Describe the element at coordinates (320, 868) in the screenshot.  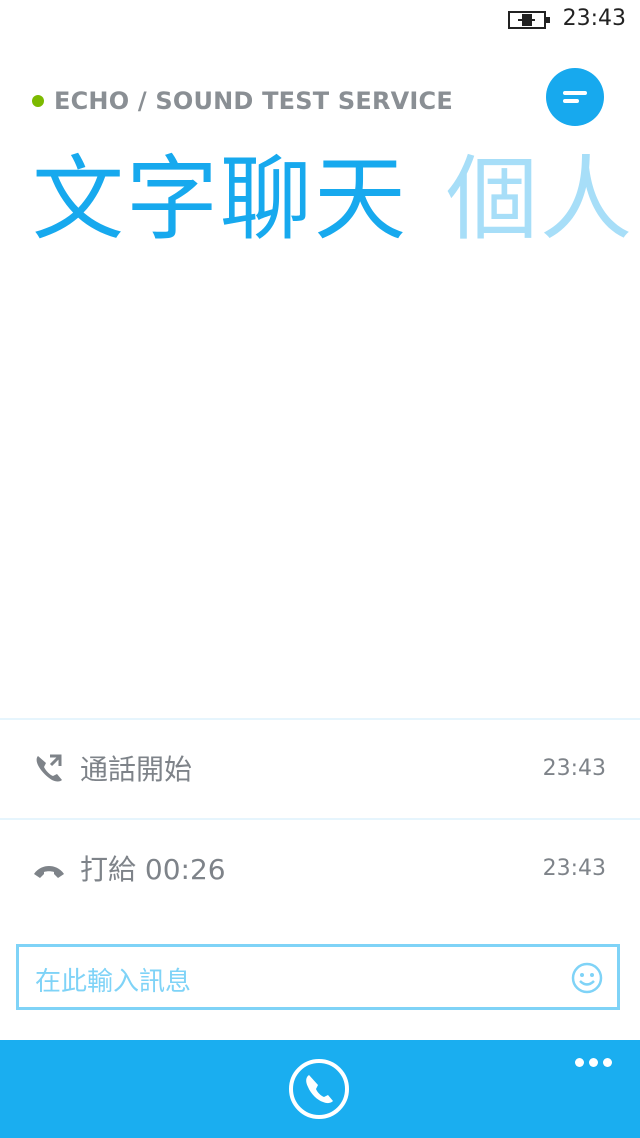
I see `list-item: 打給 00:26 23:43` at that location.